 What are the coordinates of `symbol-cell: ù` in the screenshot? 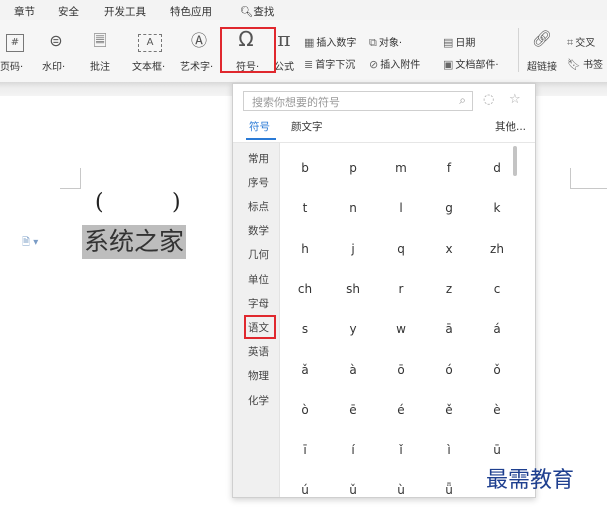 It's located at (401, 490).